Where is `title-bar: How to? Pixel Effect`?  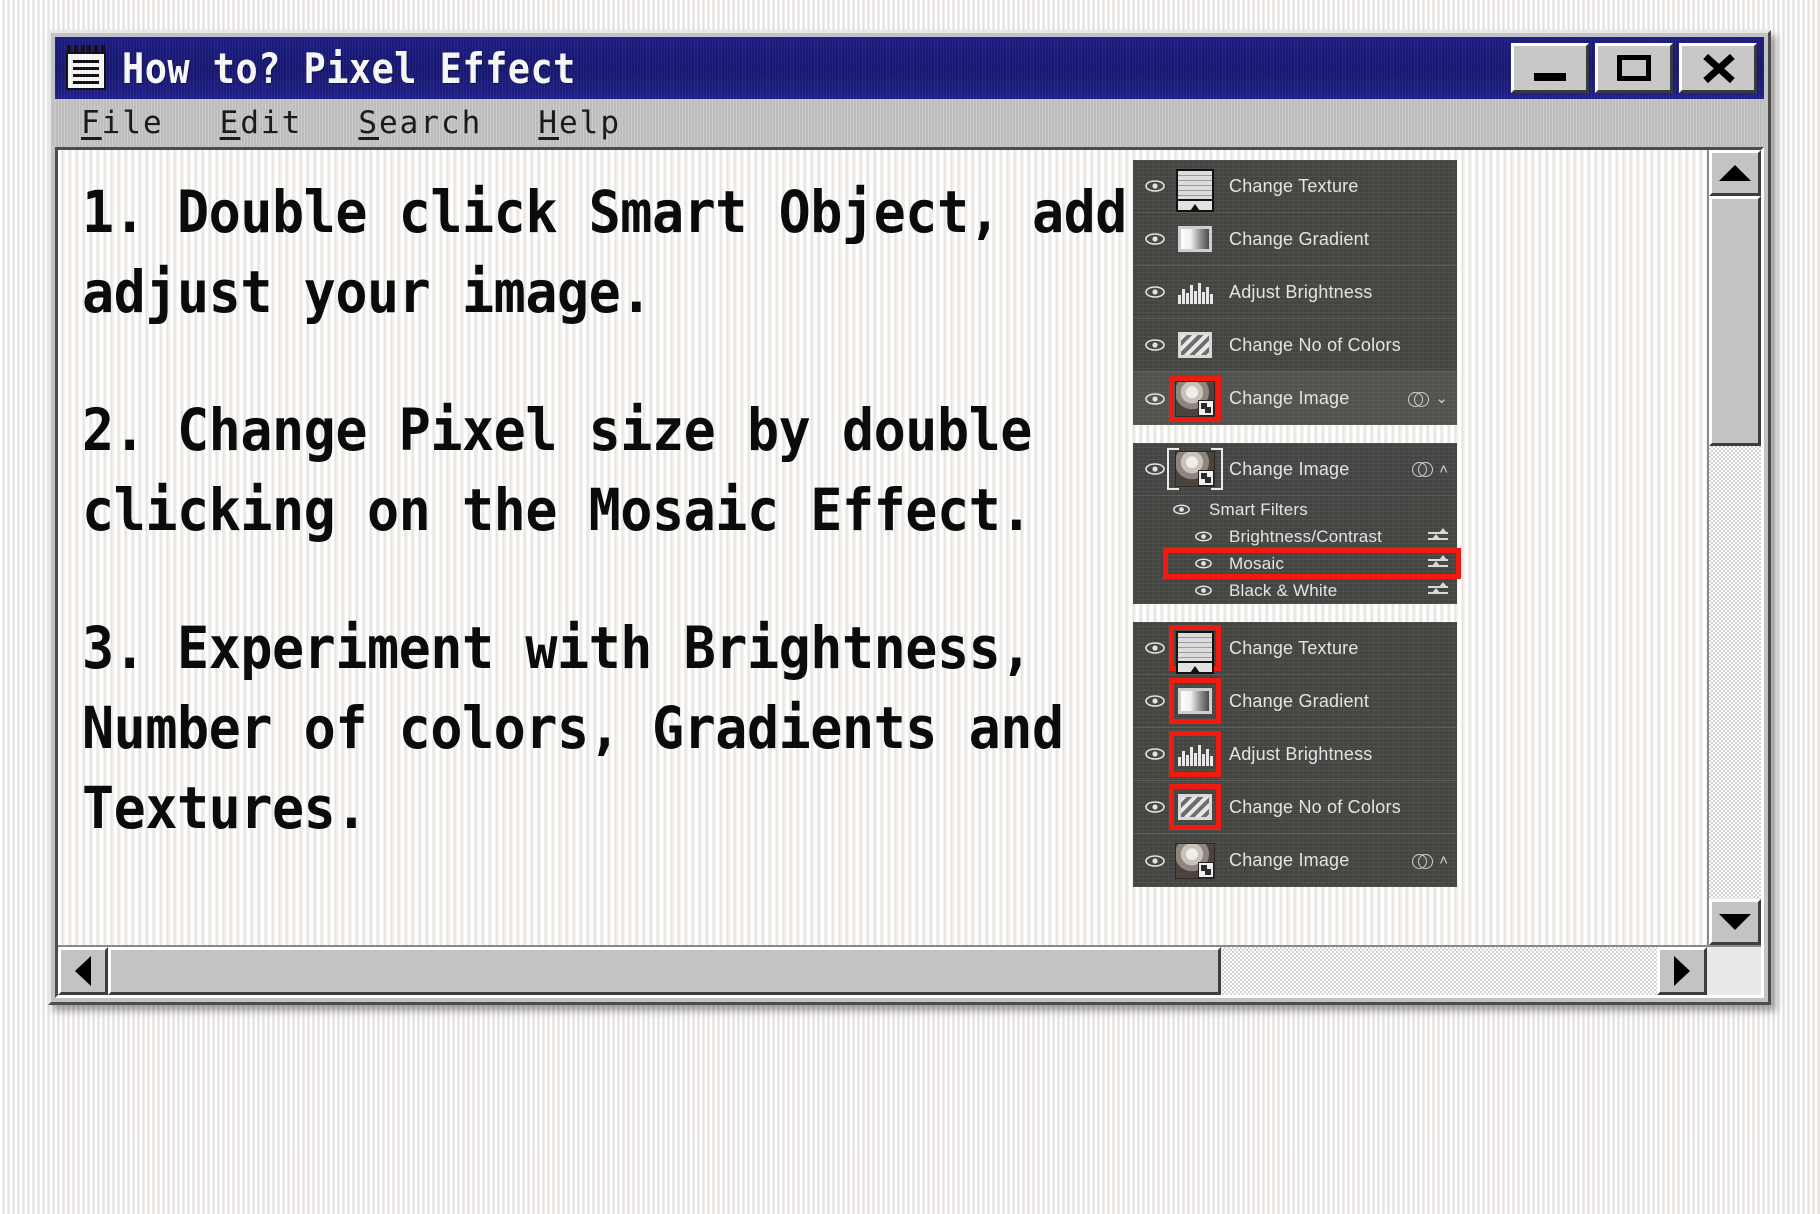 title-bar: How to? Pixel Effect is located at coordinates (909, 68).